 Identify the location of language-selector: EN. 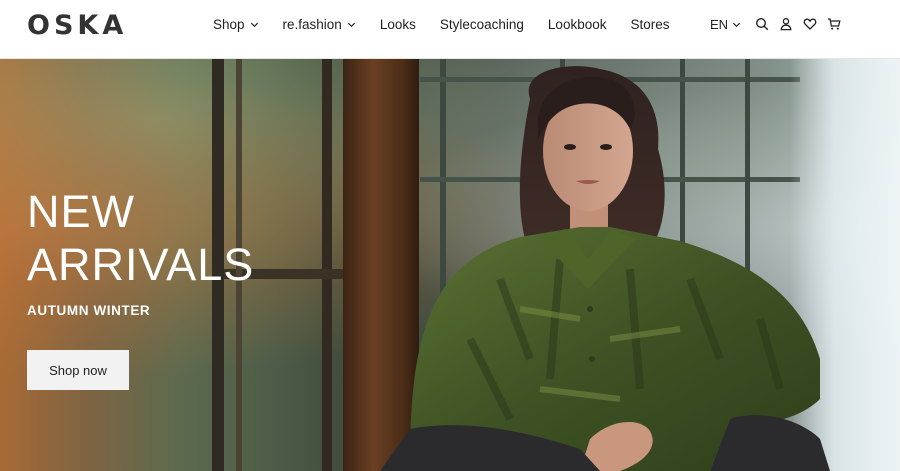
(725, 24).